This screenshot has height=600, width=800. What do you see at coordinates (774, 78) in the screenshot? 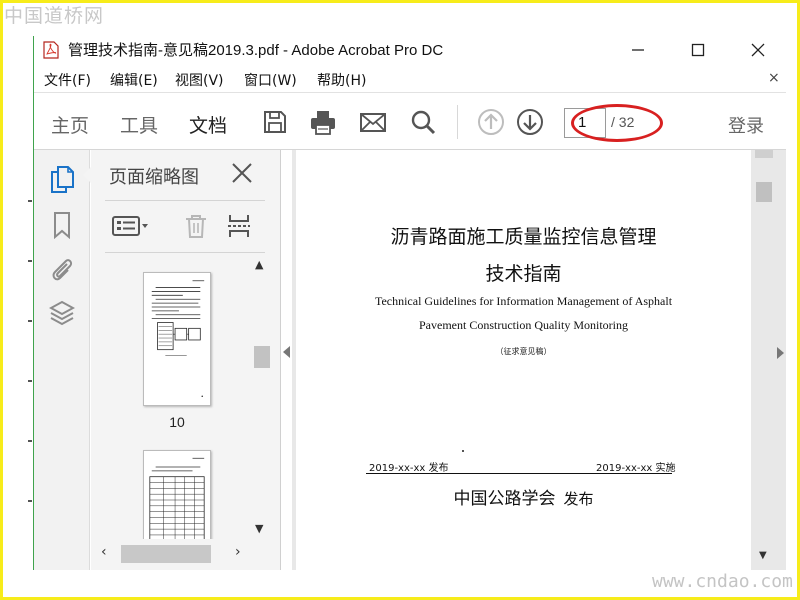
I see `close-document-button: ×` at bounding box center [774, 78].